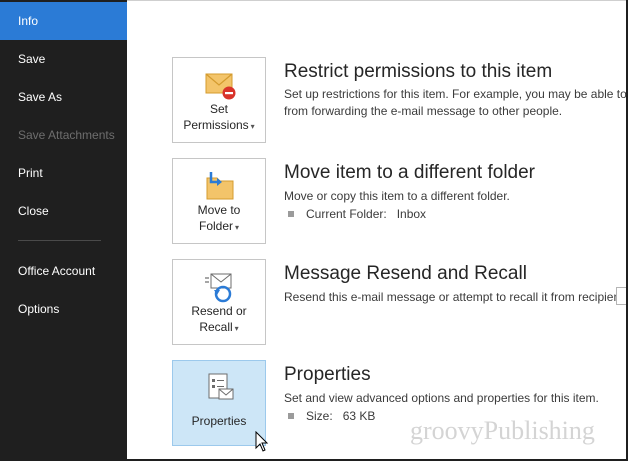 This screenshot has width=628, height=461. I want to click on size-label: Size:, so click(319, 416).